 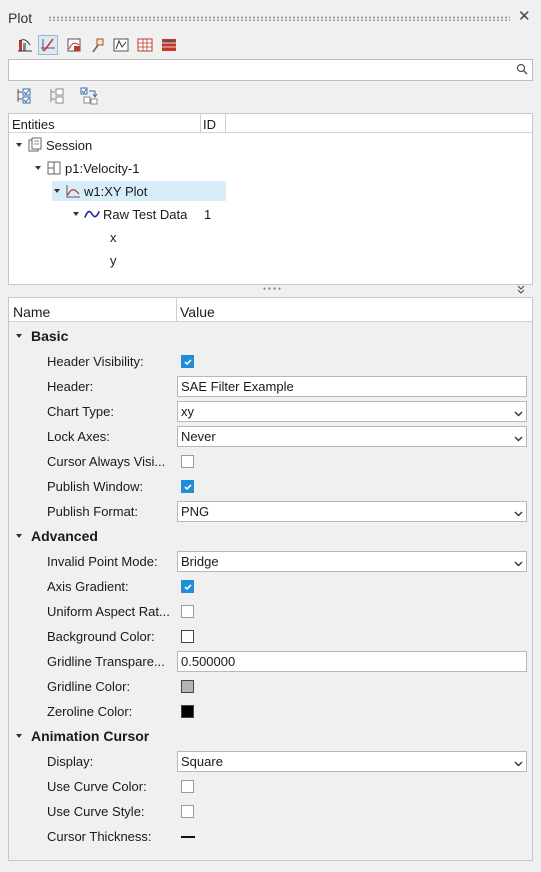 What do you see at coordinates (53, 145) in the screenshot?
I see `tree-node-session: Session` at bounding box center [53, 145].